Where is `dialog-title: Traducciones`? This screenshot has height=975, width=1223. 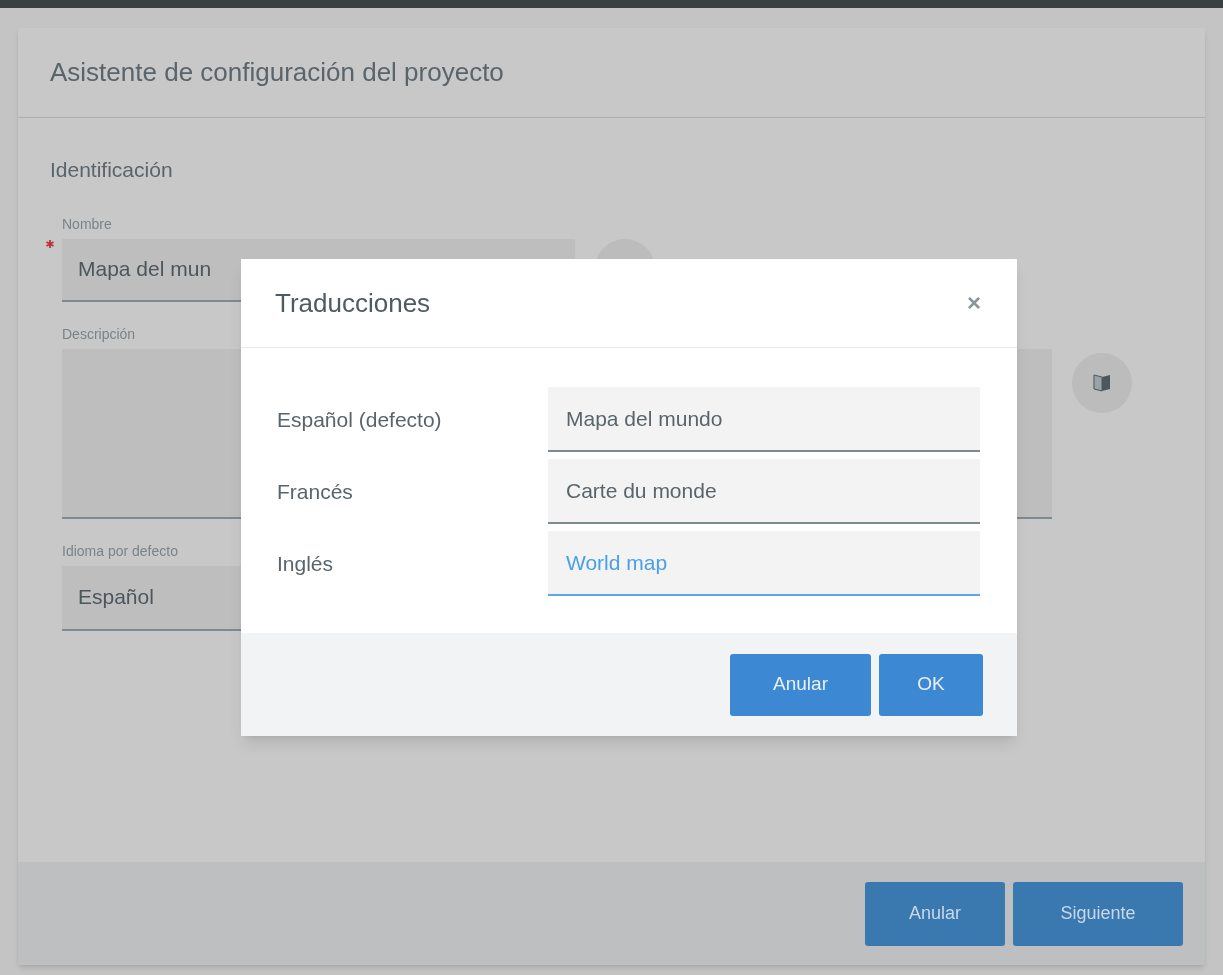
dialog-title: Traducciones is located at coordinates (353, 303).